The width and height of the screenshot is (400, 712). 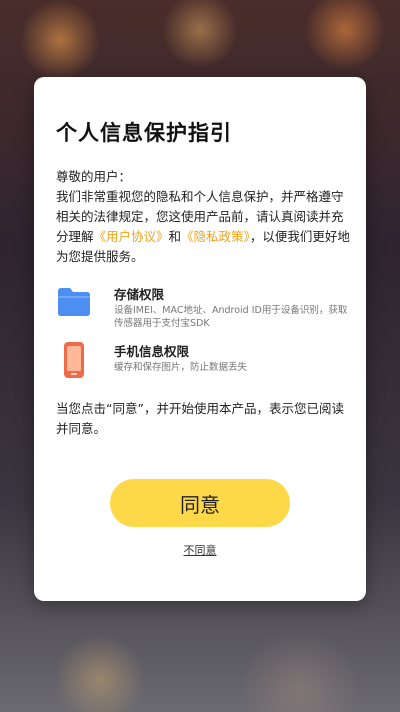 What do you see at coordinates (152, 351) in the screenshot?
I see `permission-title: 手机信息权限` at bounding box center [152, 351].